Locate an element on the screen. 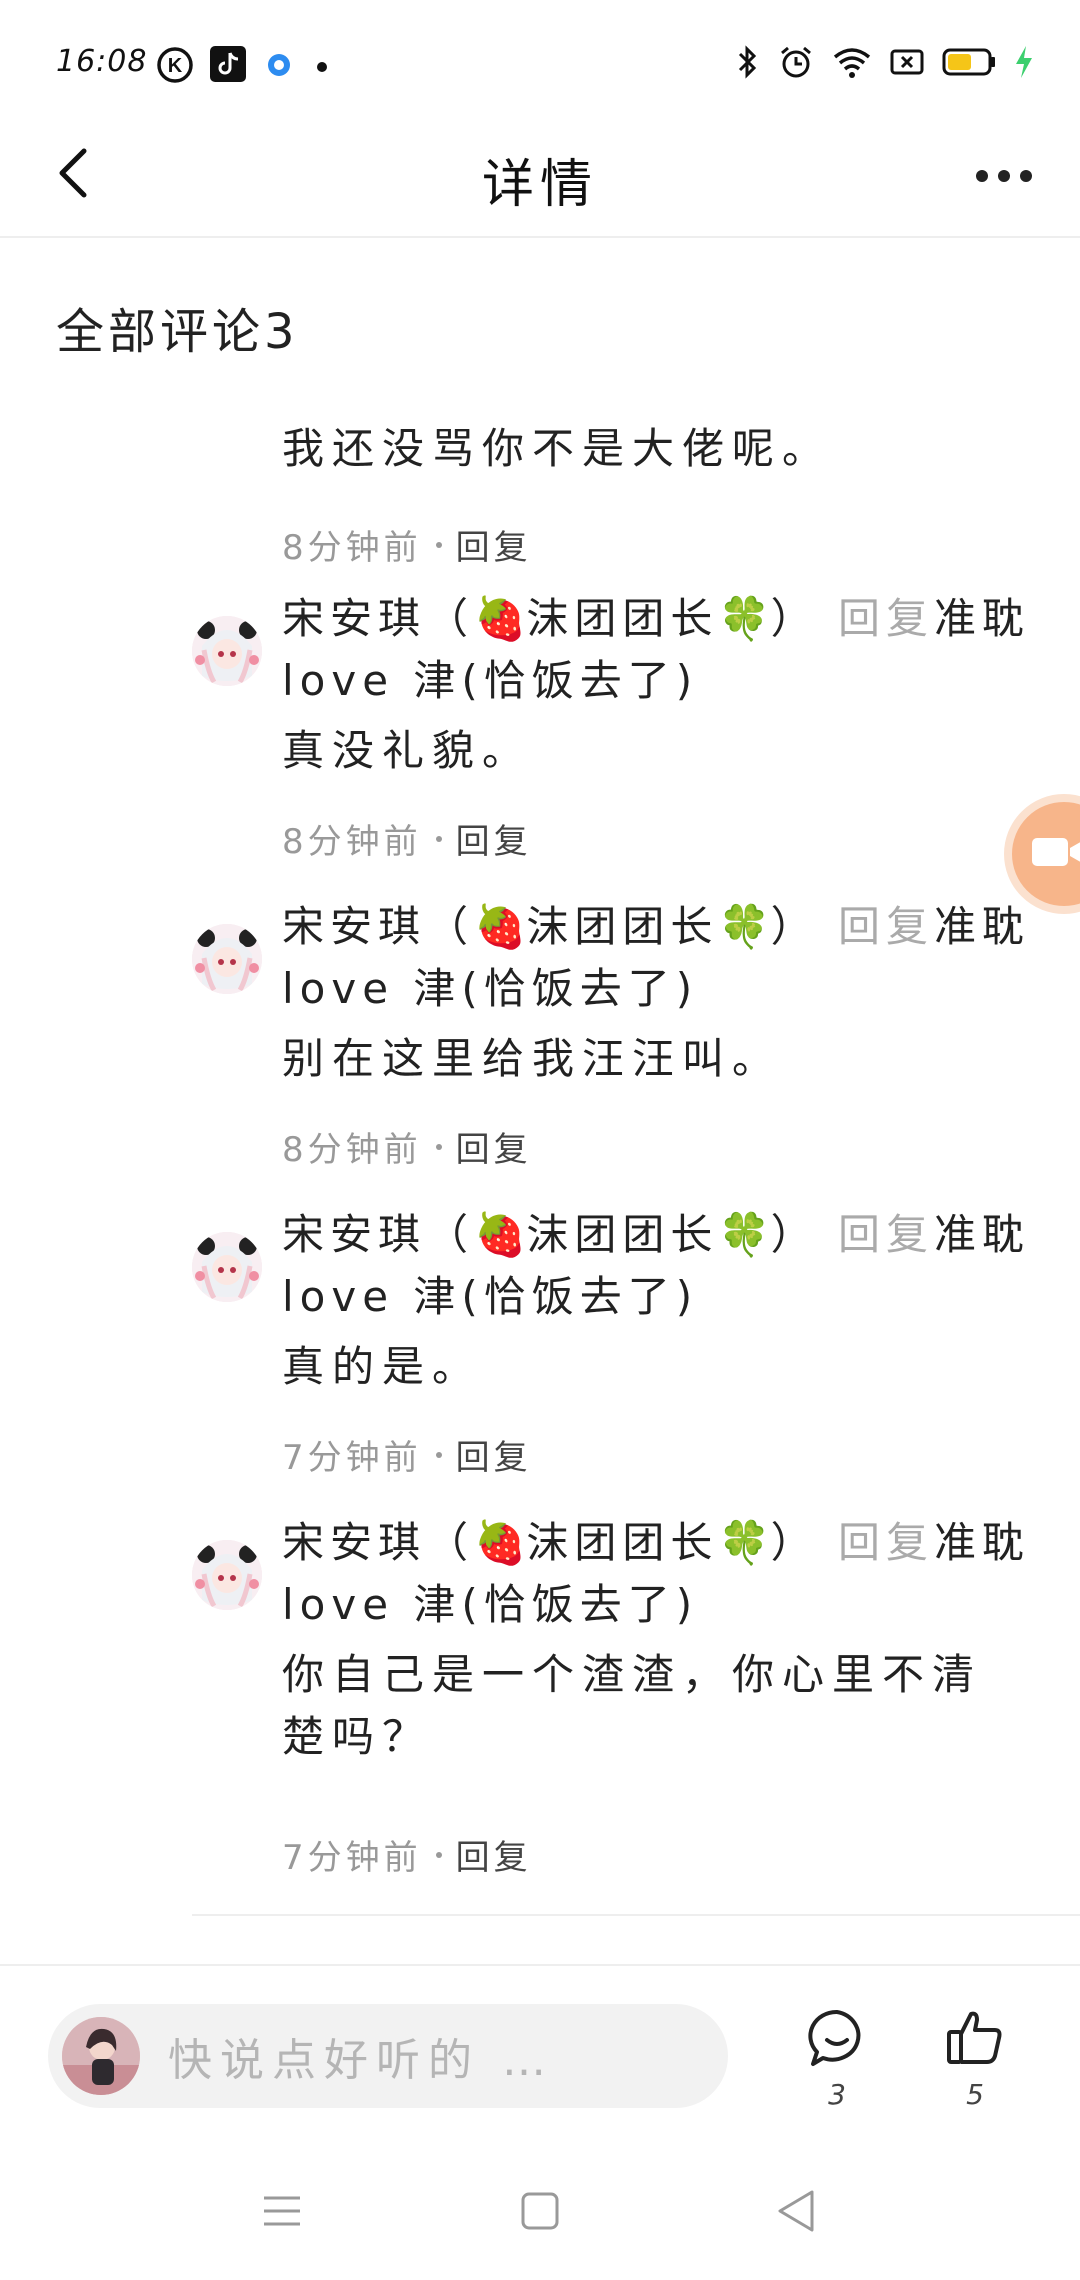 The width and height of the screenshot is (1080, 2280). bottom-action-bar: 快说点好听的 … 3 5 is located at coordinates (540, 2047).